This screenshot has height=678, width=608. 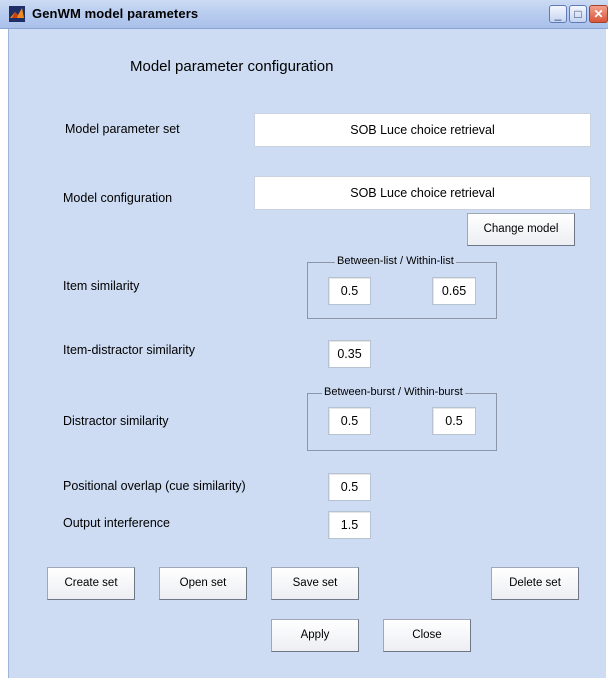 What do you see at coordinates (349, 354) in the screenshot?
I see `item-distractor-similarity-field: 0.35` at bounding box center [349, 354].